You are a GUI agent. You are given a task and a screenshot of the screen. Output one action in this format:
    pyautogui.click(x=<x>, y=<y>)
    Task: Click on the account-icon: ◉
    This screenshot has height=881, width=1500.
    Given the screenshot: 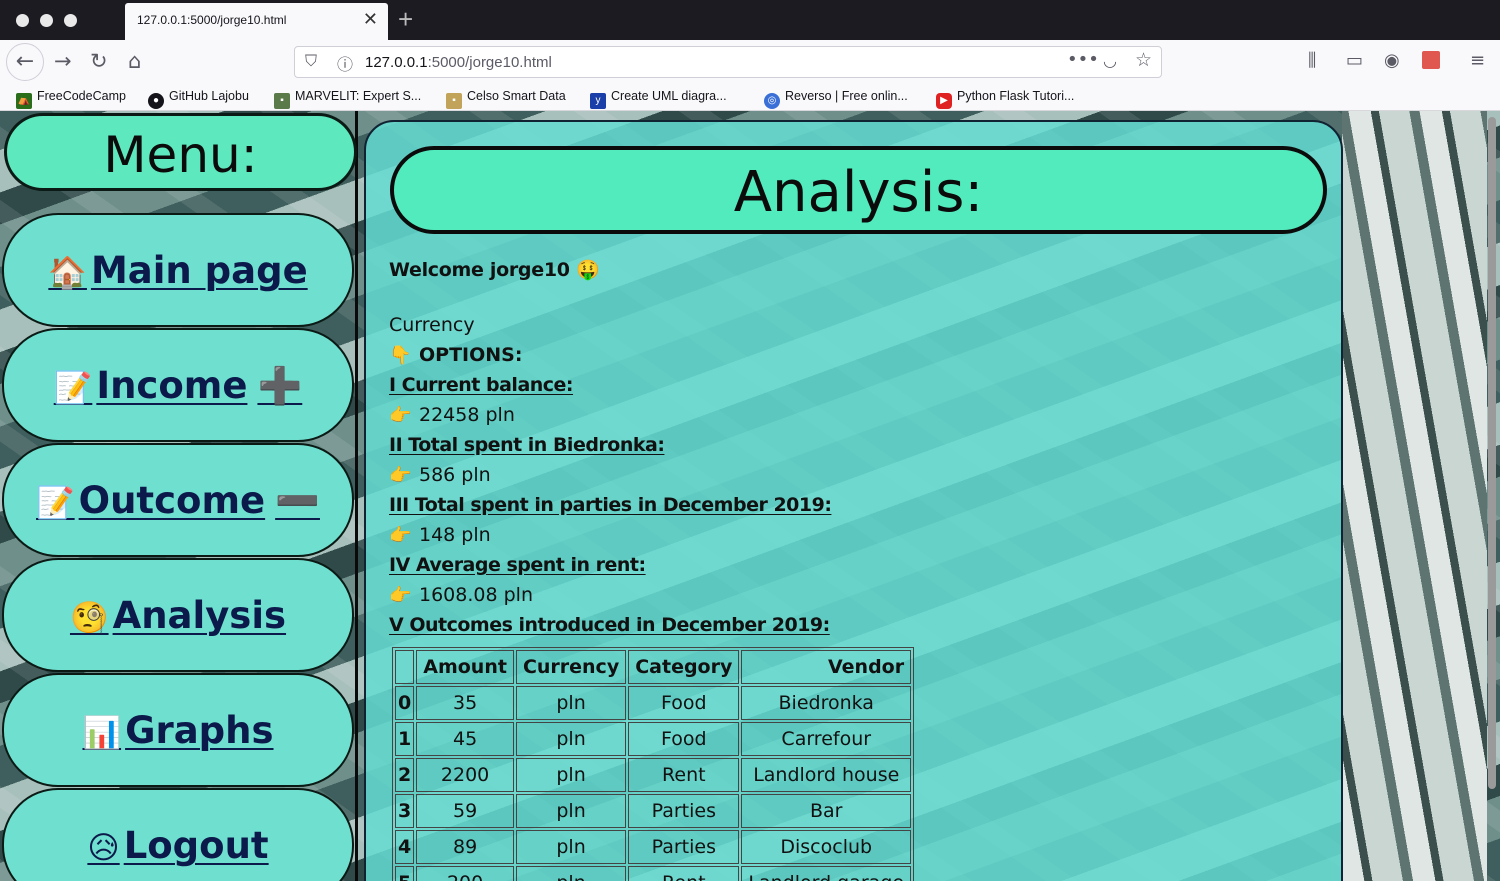 What is the action you would take?
    pyautogui.click(x=1392, y=61)
    